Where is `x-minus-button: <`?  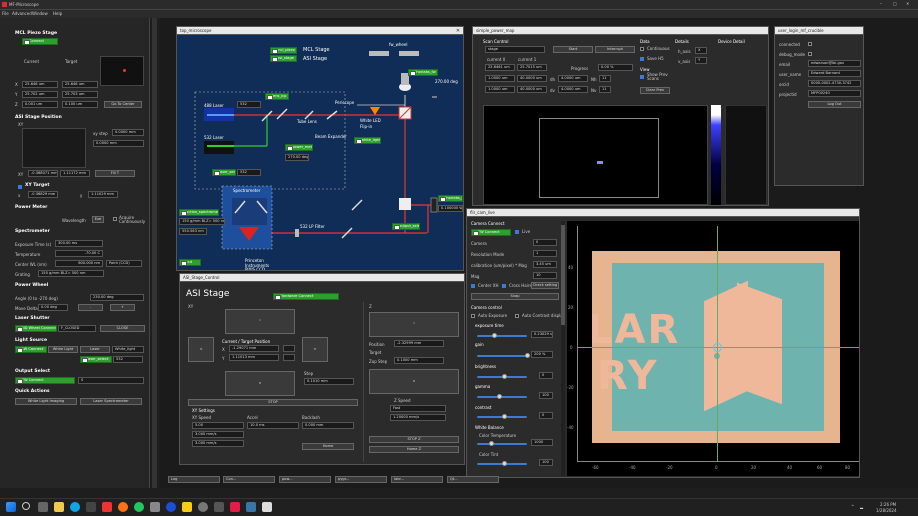 x-minus-button: < is located at coordinates (201, 349).